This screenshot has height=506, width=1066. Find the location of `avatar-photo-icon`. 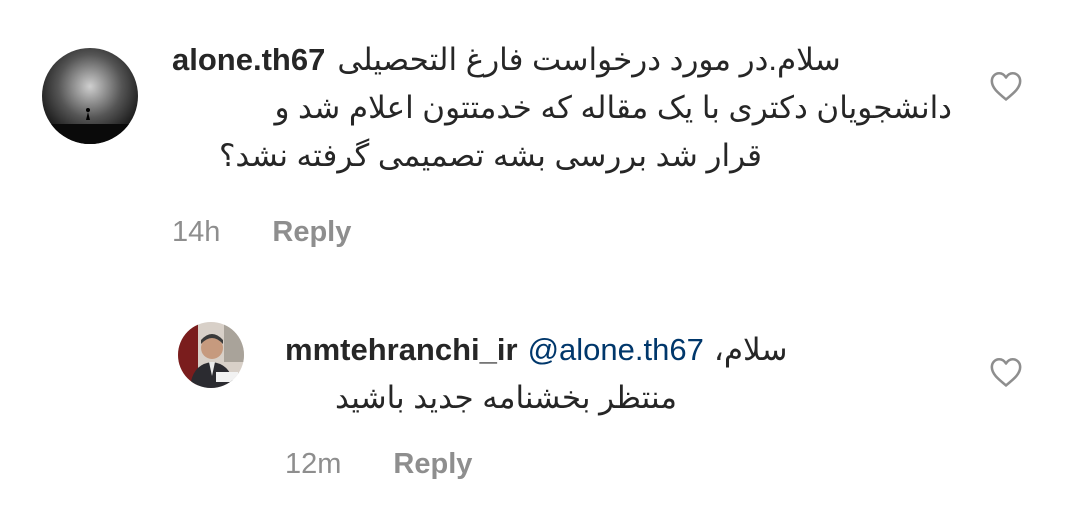

avatar-photo-icon is located at coordinates (211, 355).